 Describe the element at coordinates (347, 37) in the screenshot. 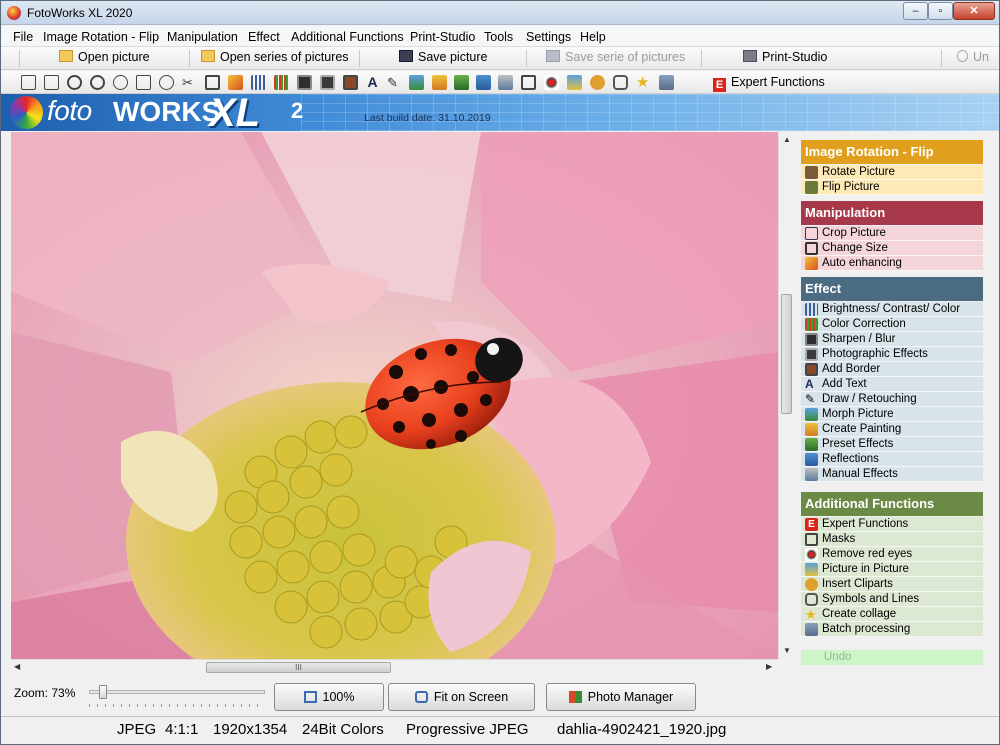

I see `menu-additional-functions: Additional Functions` at that location.